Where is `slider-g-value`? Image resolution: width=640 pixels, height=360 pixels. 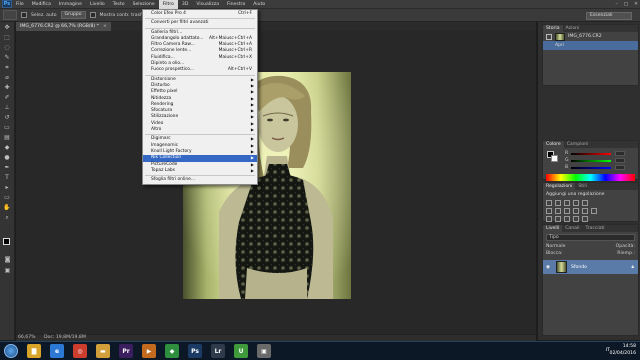
slider-g-value is located at coordinates (620, 160).